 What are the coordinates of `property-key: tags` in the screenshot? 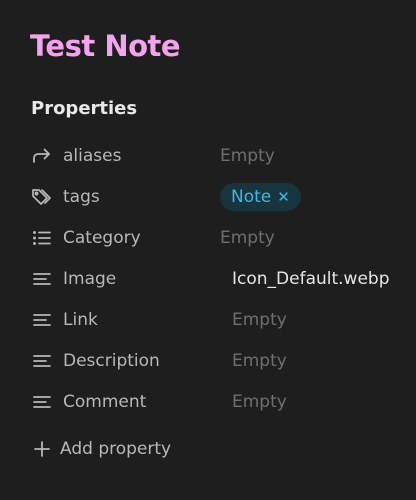 It's located at (81, 197).